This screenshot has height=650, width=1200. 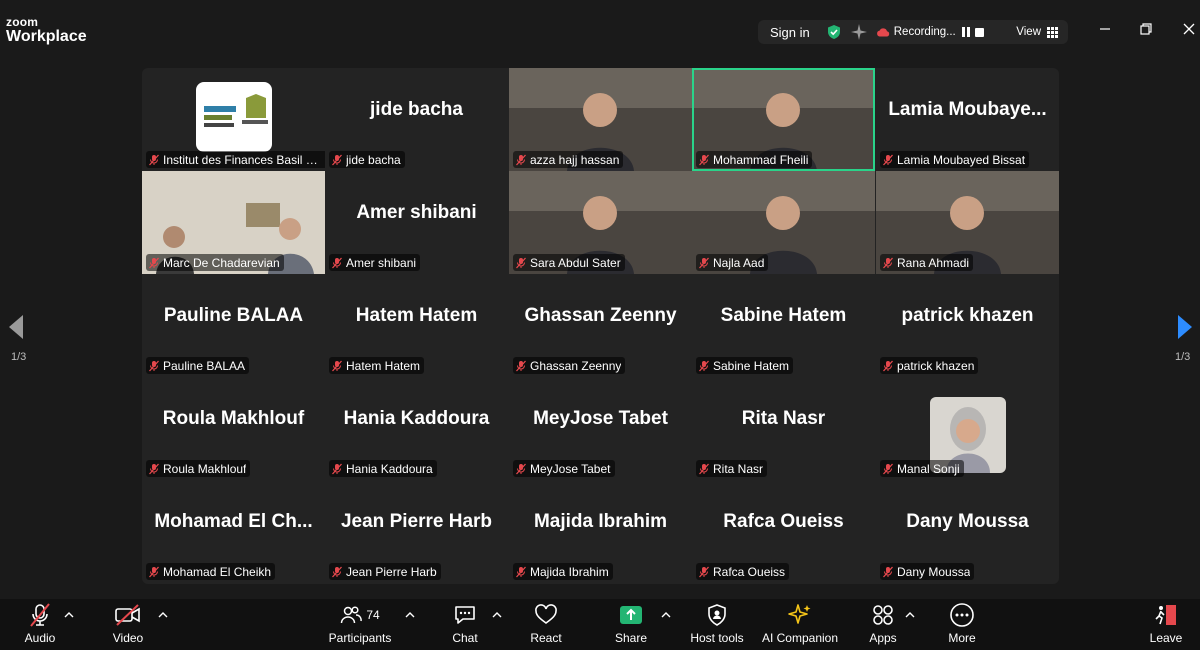 I want to click on previous-page-icon, so click(x=16, y=327).